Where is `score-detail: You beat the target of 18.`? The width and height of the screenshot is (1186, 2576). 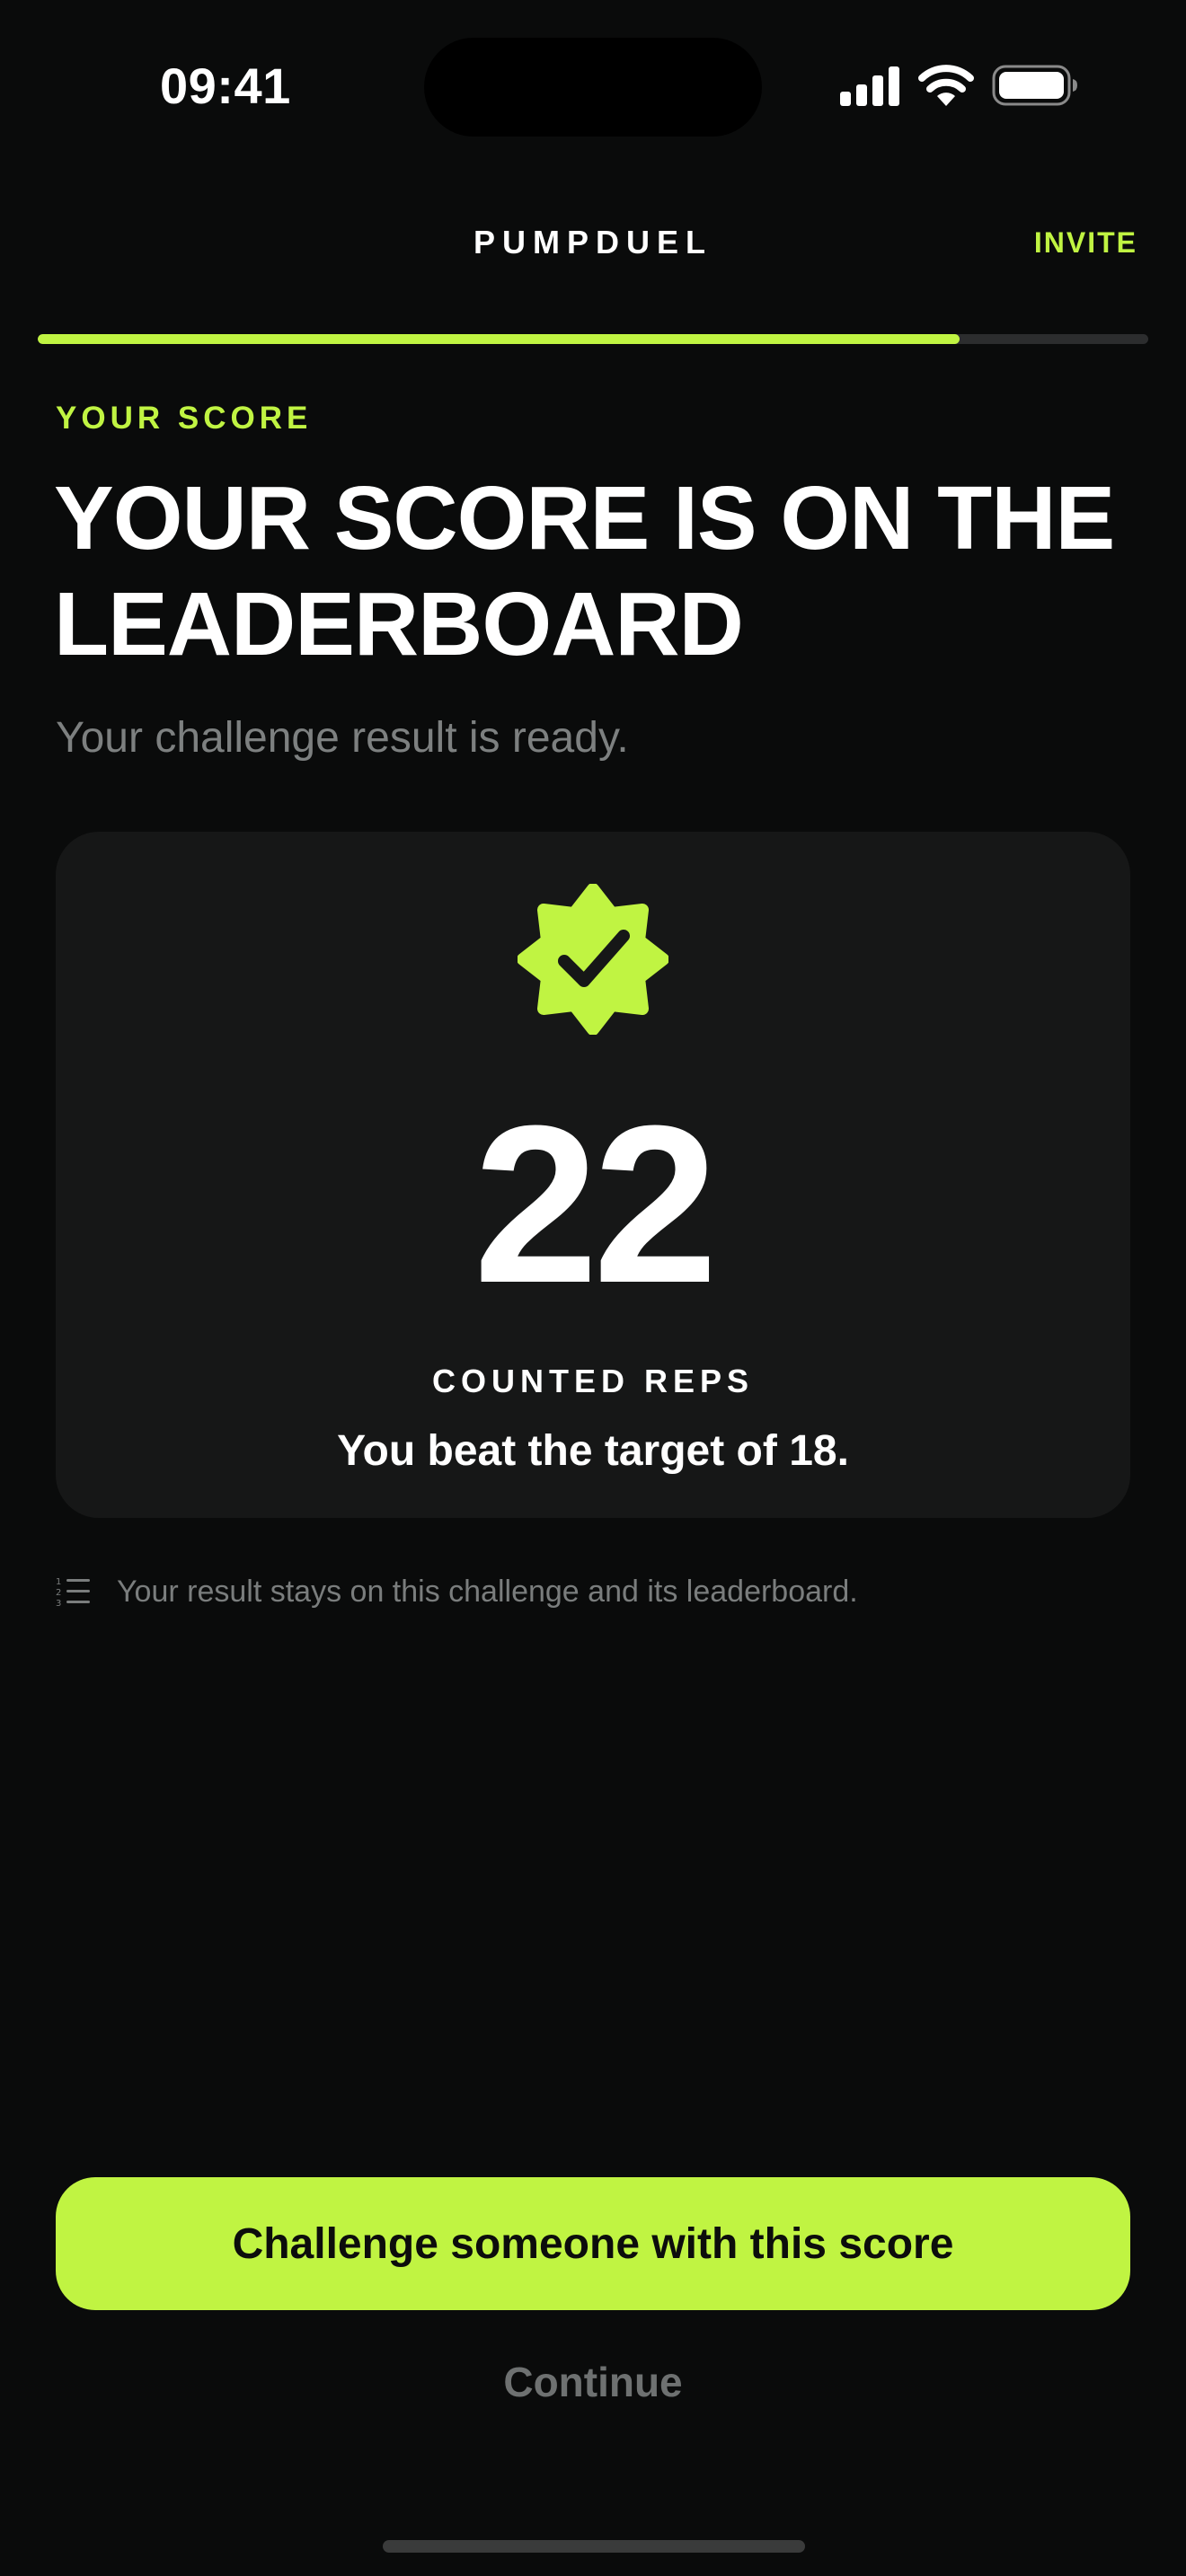 score-detail: You beat the target of 18. is located at coordinates (593, 1451).